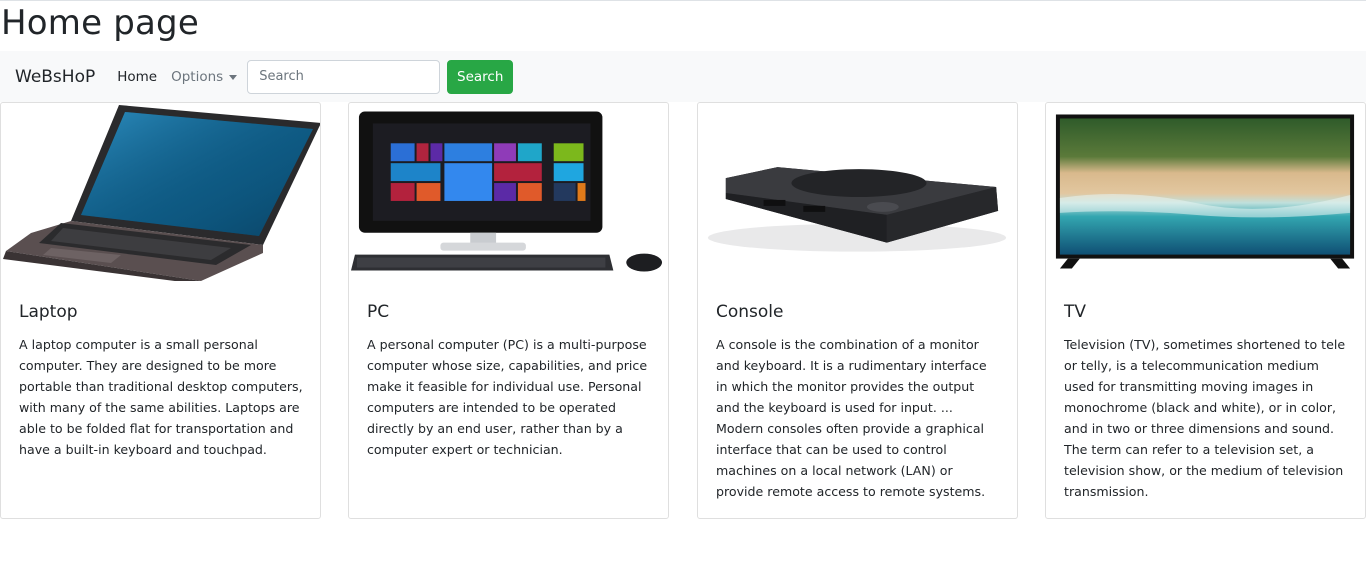 The image size is (1366, 581). What do you see at coordinates (344, 76) in the screenshot?
I see `search-input` at bounding box center [344, 76].